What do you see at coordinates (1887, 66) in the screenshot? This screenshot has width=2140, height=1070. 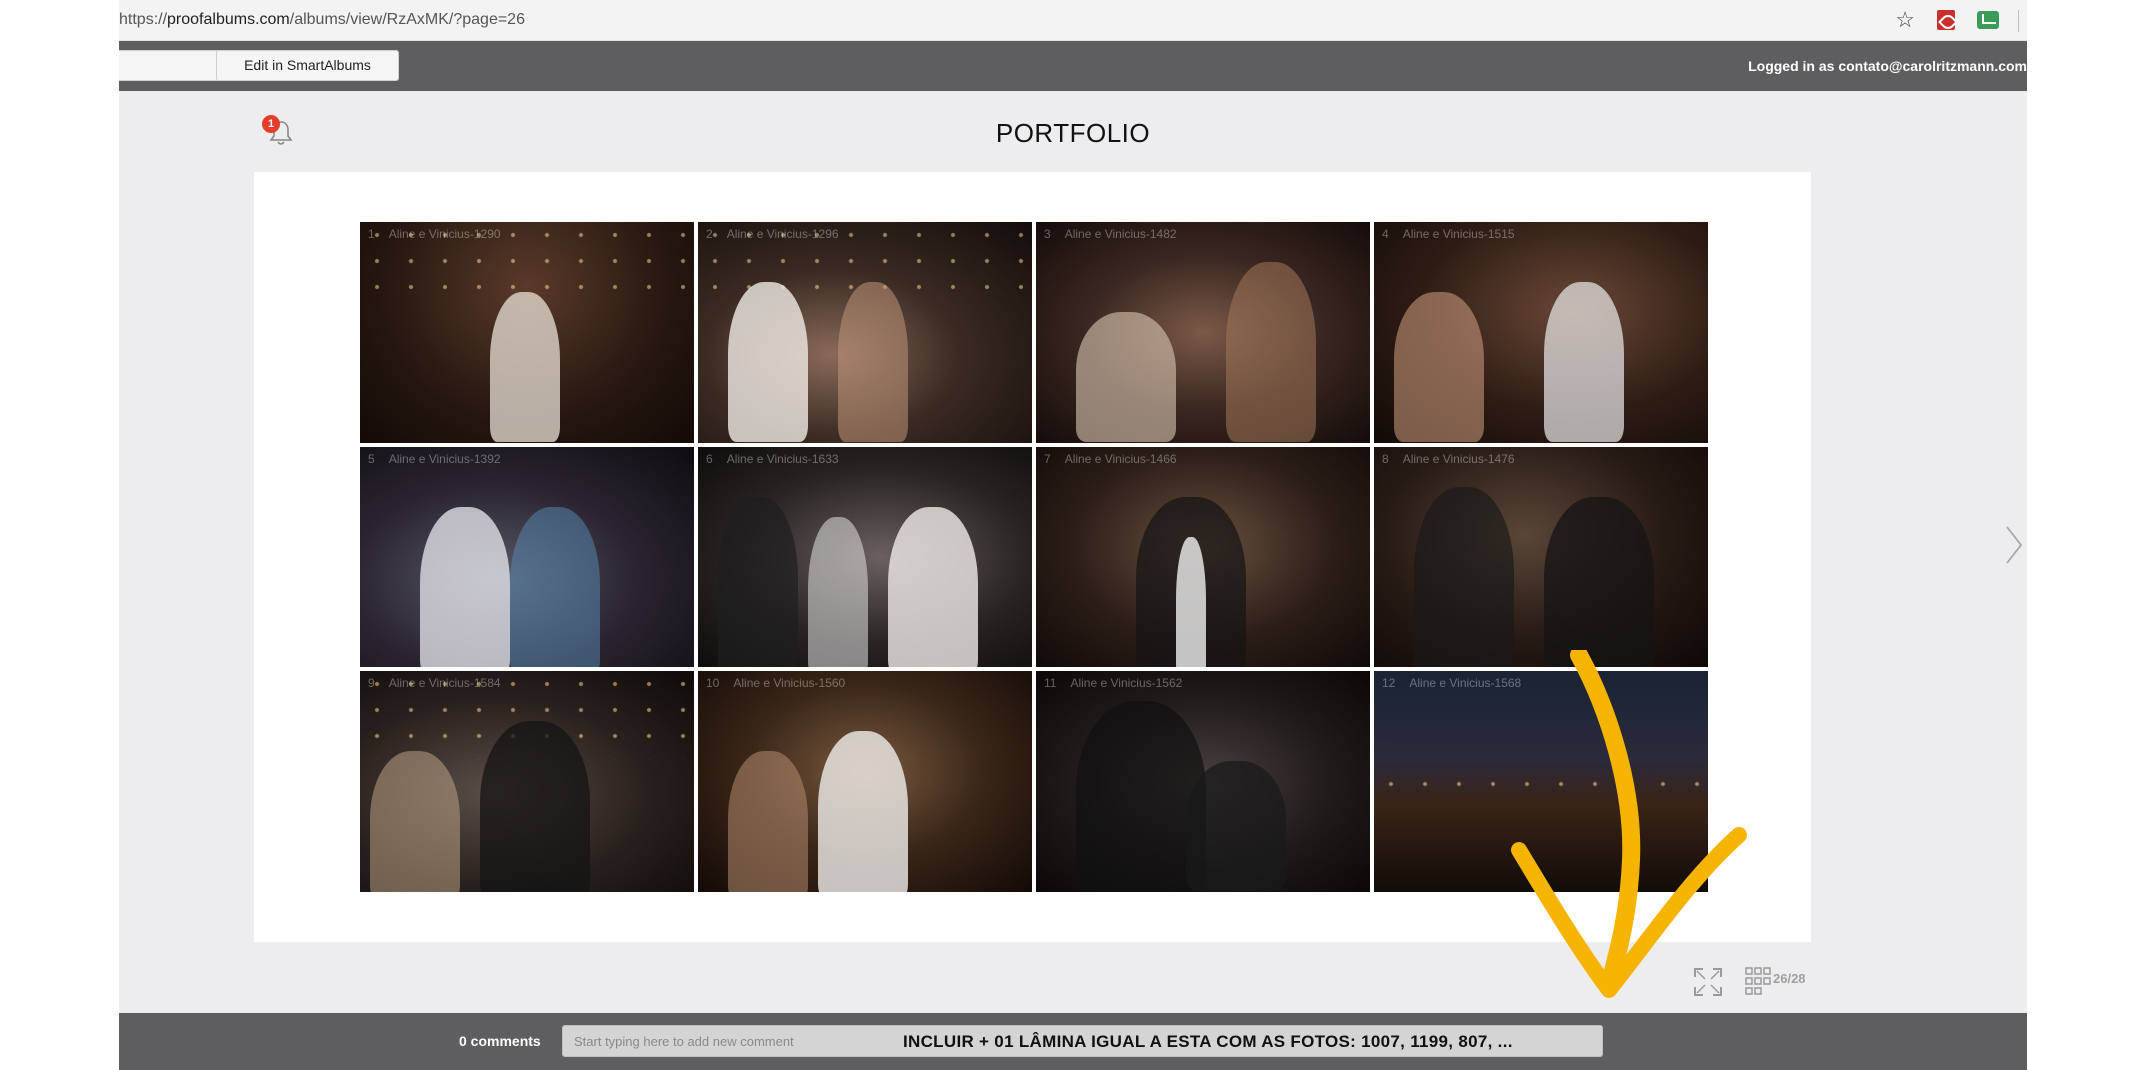 I see `logged-in-status: Logged in as contato@carolritzmann.com` at bounding box center [1887, 66].